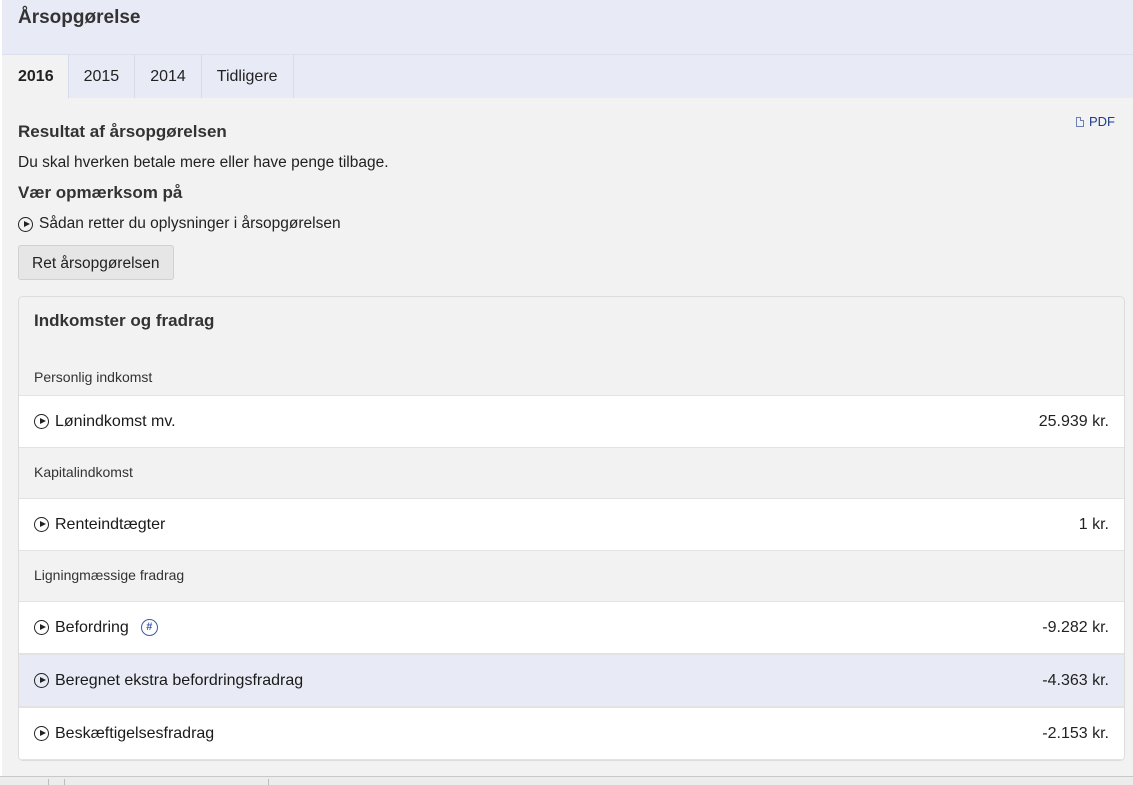 The image size is (1133, 785). I want to click on row-label: Lønindkomst mv., so click(115, 421).